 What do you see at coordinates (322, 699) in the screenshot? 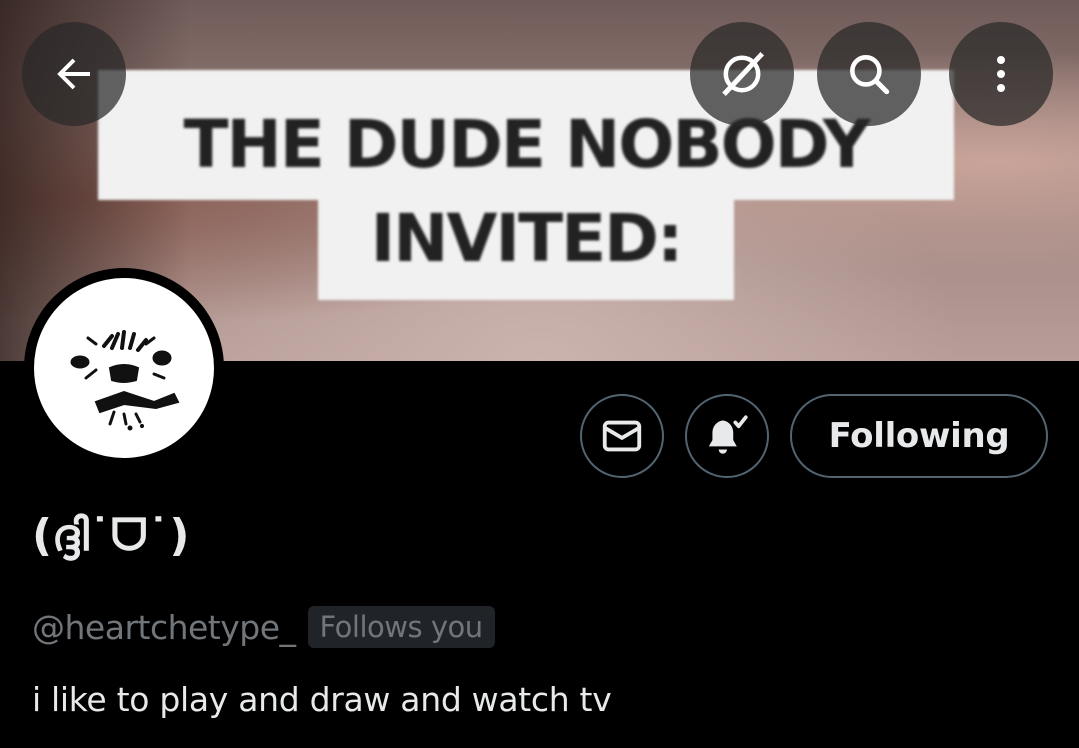
I see `profile-bio: i like to play and draw and watch tv` at bounding box center [322, 699].